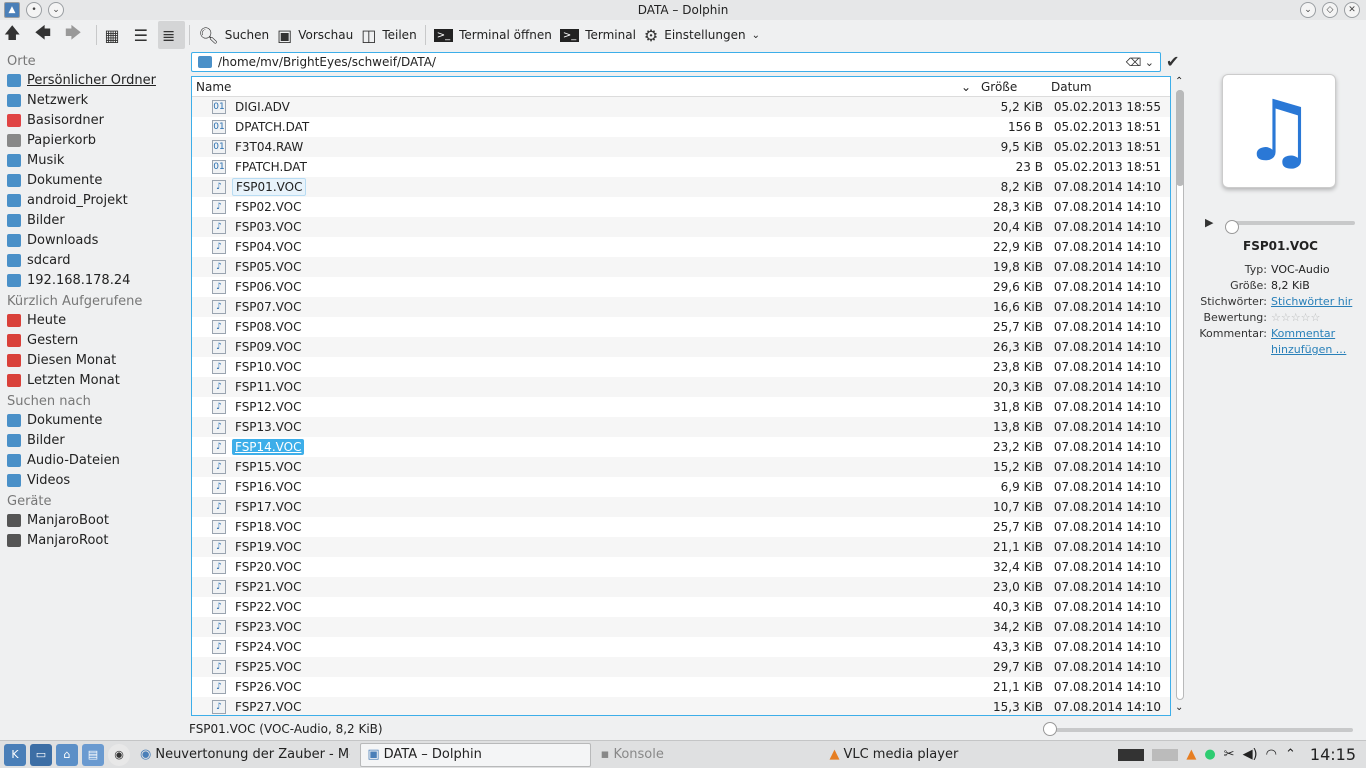  What do you see at coordinates (681, 467) in the screenshot?
I see `file-row: ♪ FSP15.VOC 15,2 KiB 07.08.2014 14:10` at bounding box center [681, 467].